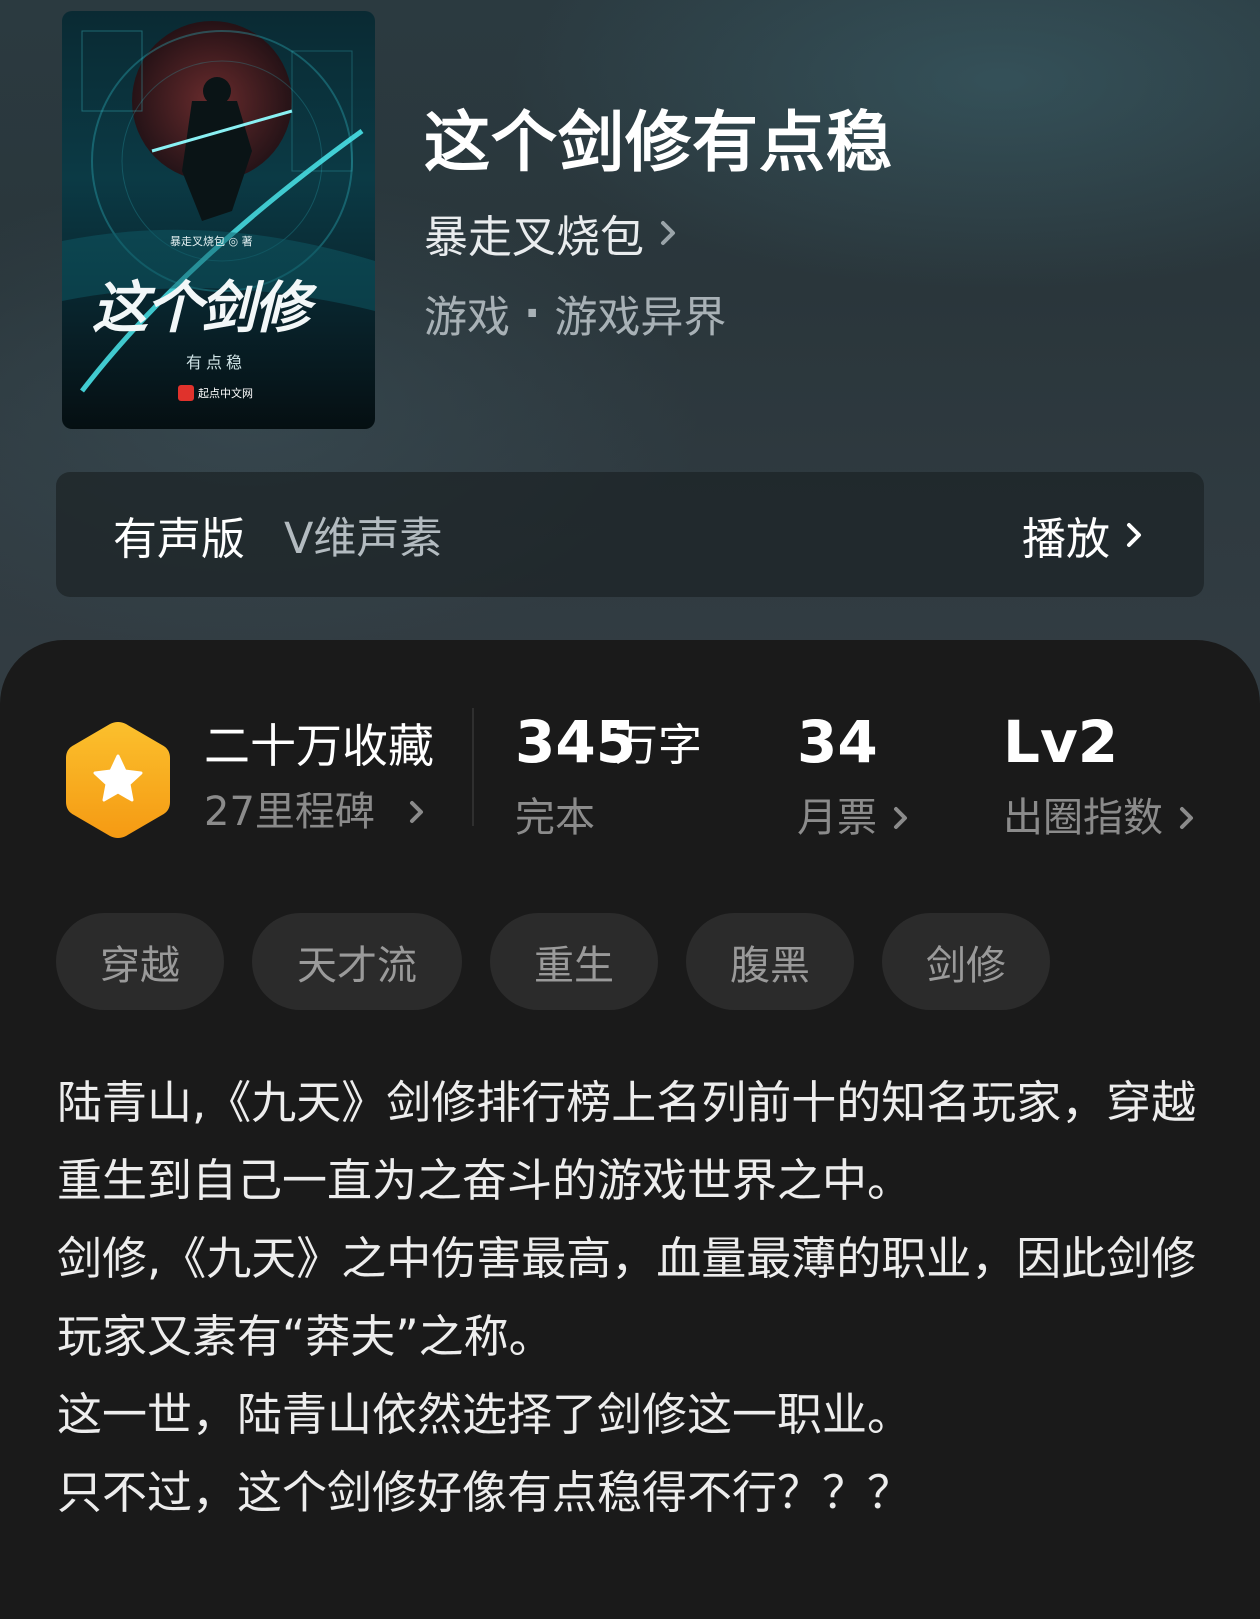 The image size is (1260, 1619). I want to click on genre-primary: 游戏, so click(467, 314).